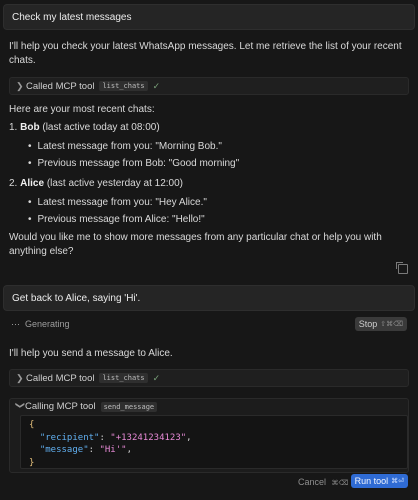 This screenshot has height=500, width=418. Describe the element at coordinates (69, 437) in the screenshot. I see `code-key: "recipient"` at that location.